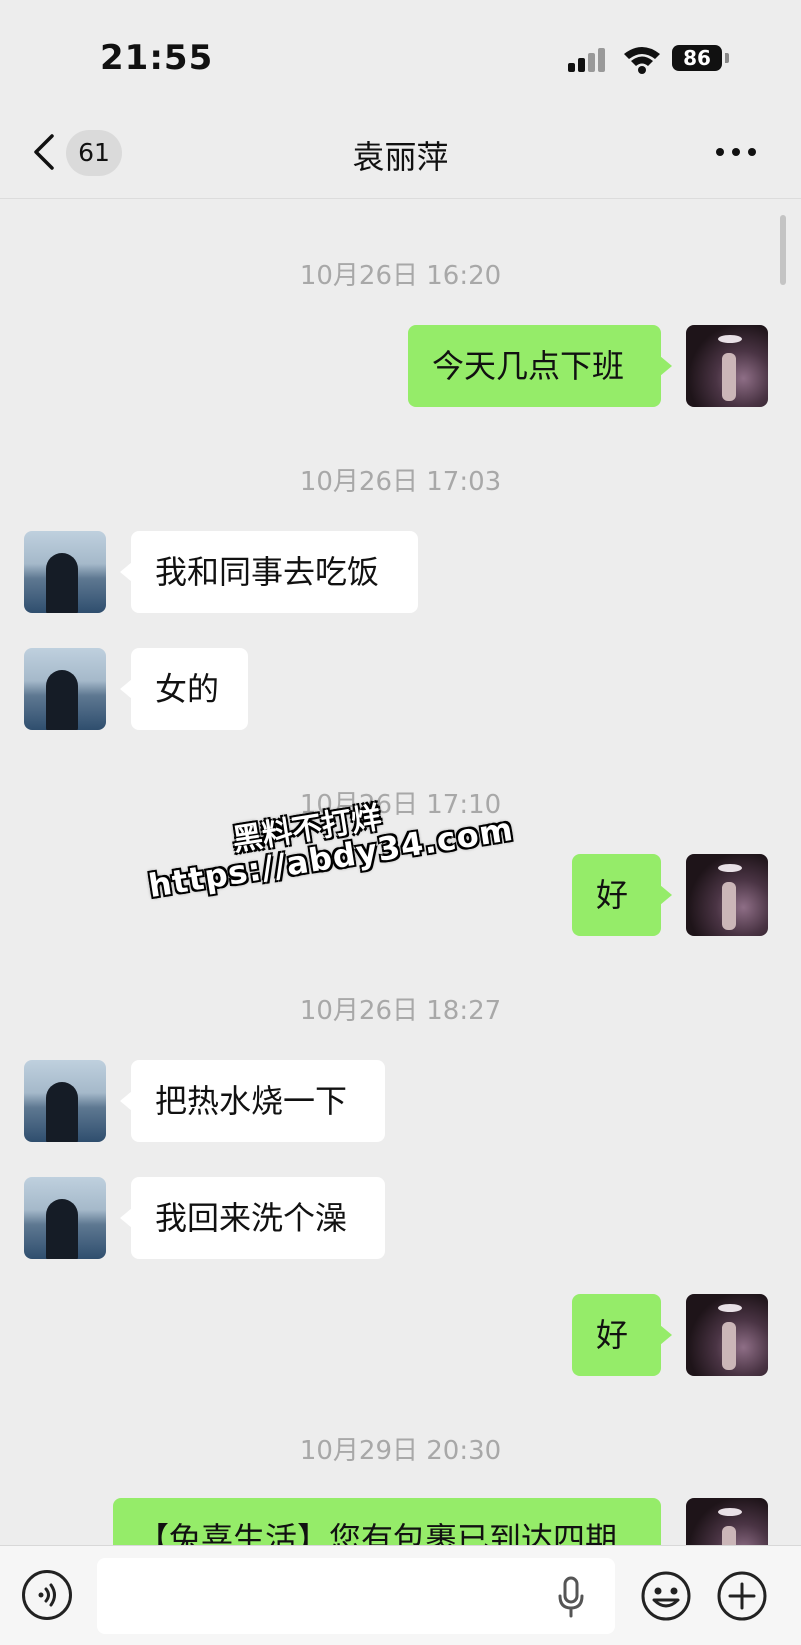 The height and width of the screenshot is (1645, 801). I want to click on chat-title: 袁丽萍, so click(400, 157).